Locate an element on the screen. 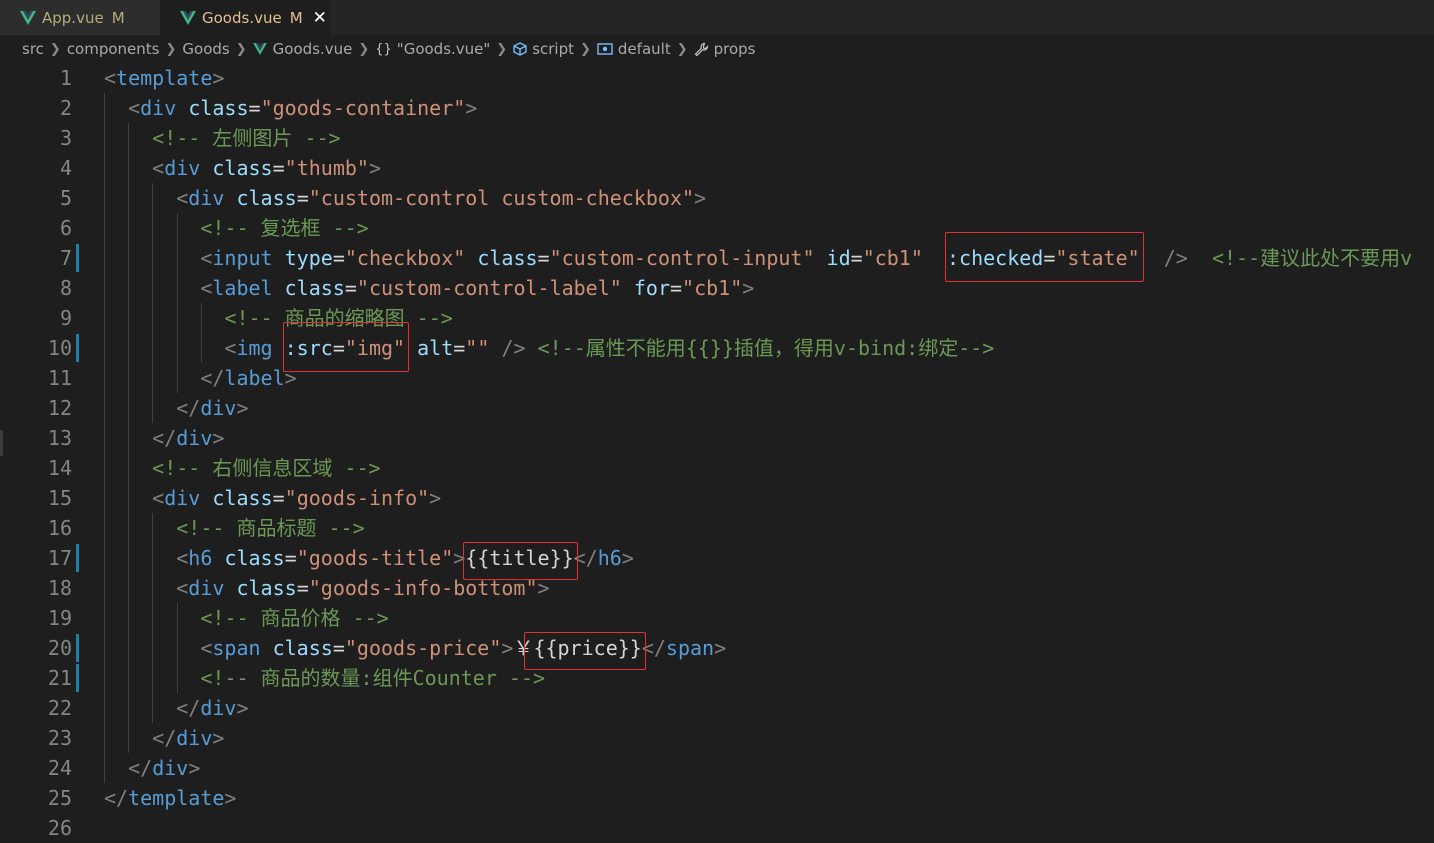 This screenshot has height=843, width=1434. tab-app-vue: App.vue M is located at coordinates (80, 17).